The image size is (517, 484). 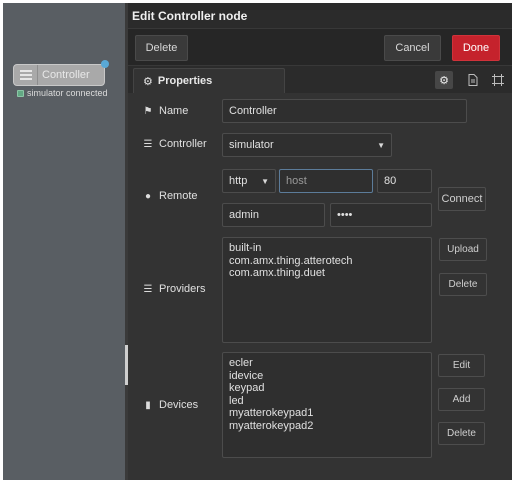 I want to click on database-icon: ☰, so click(x=148, y=289).